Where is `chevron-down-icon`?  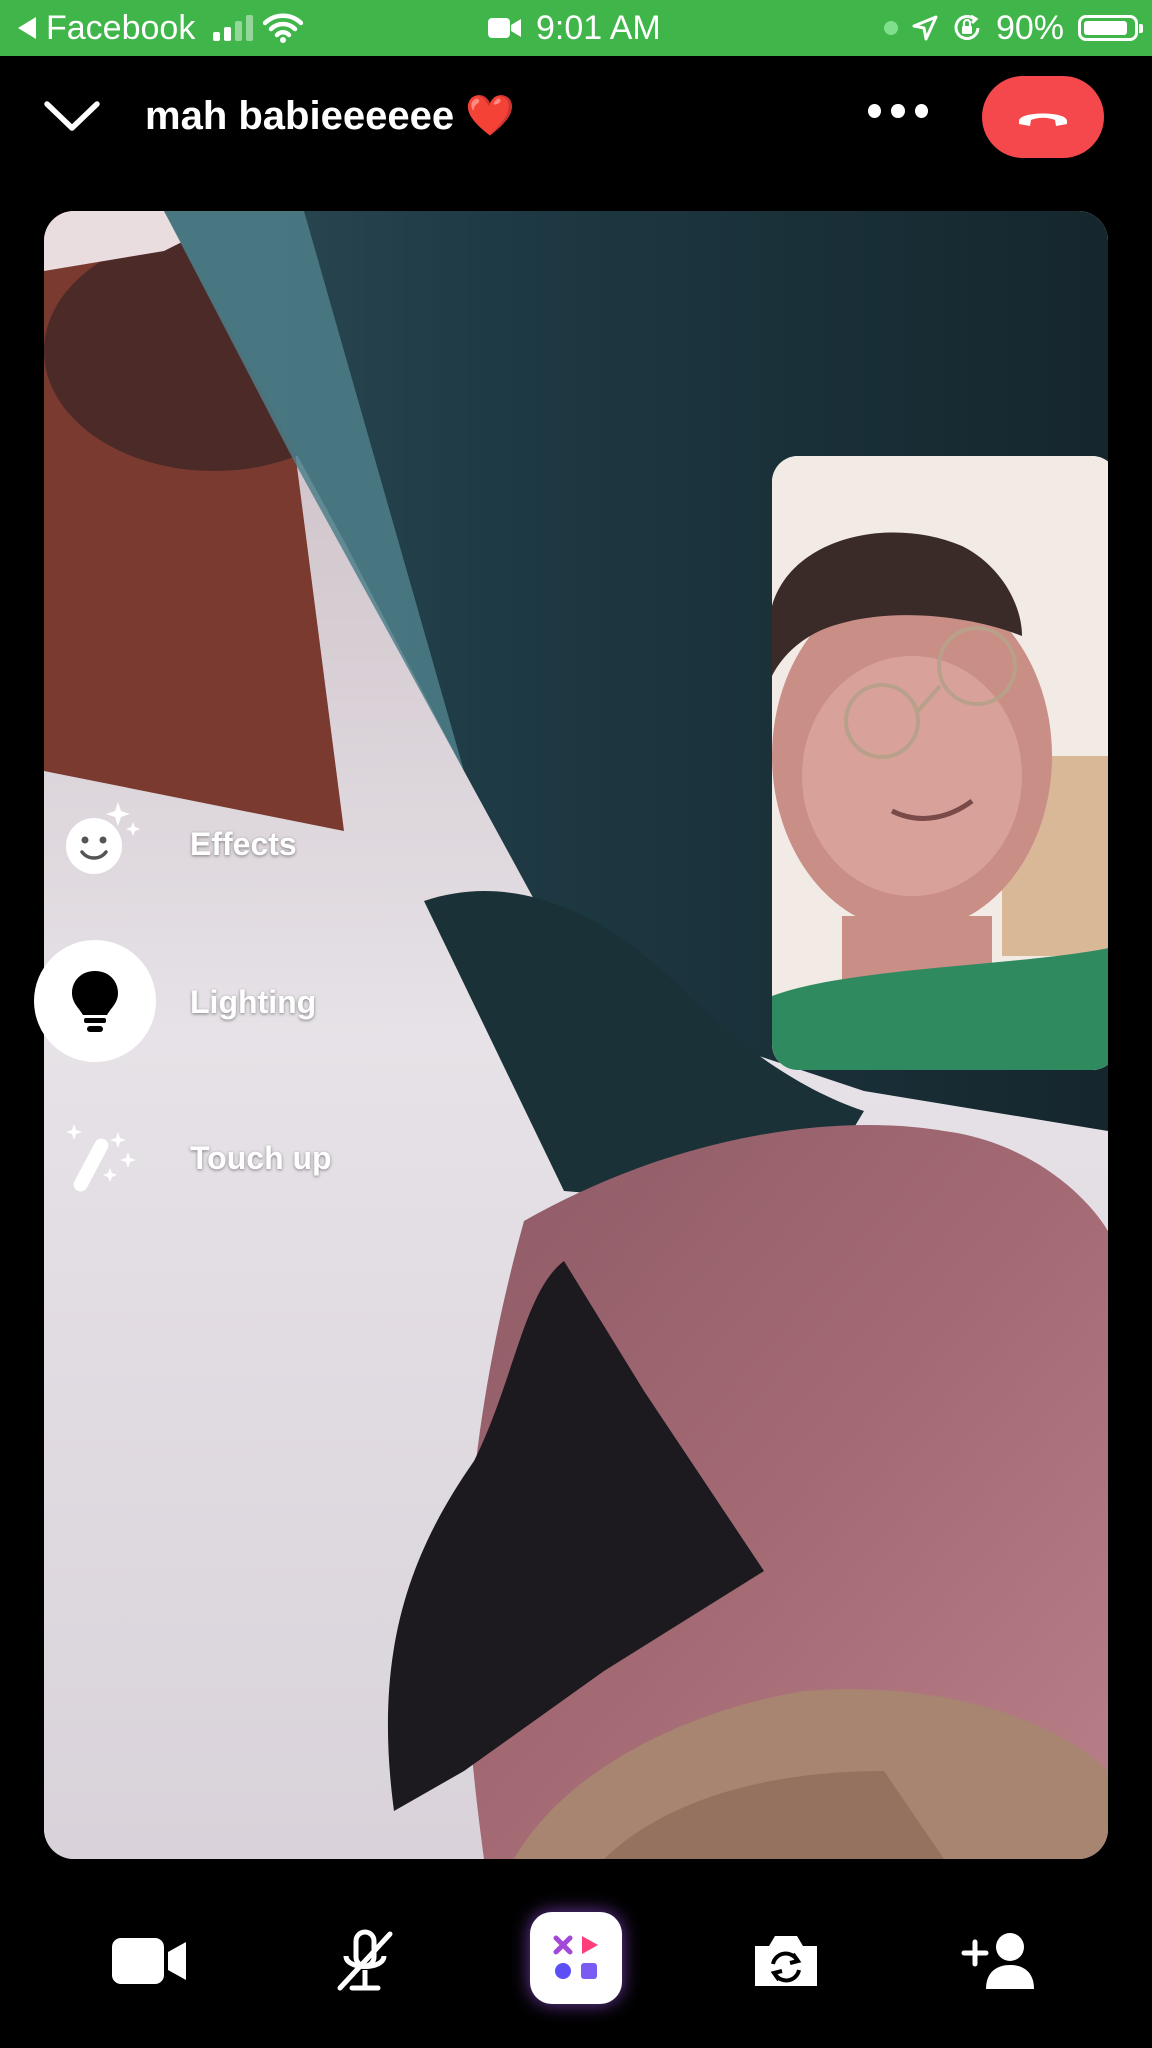 chevron-down-icon is located at coordinates (72, 116).